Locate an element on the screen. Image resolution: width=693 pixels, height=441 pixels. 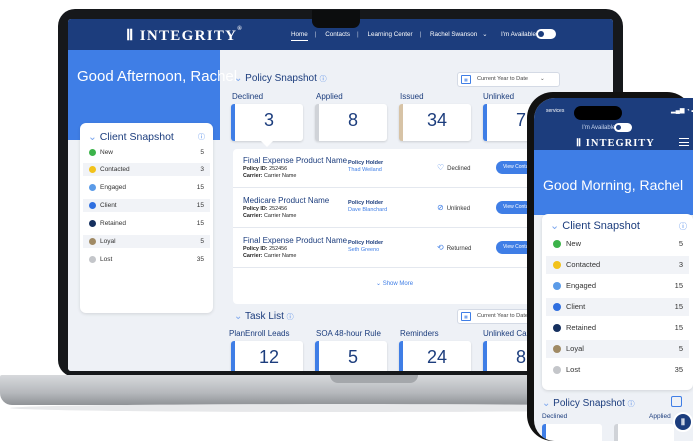
phone-status-carrier: services is located at coordinates (555, 111).